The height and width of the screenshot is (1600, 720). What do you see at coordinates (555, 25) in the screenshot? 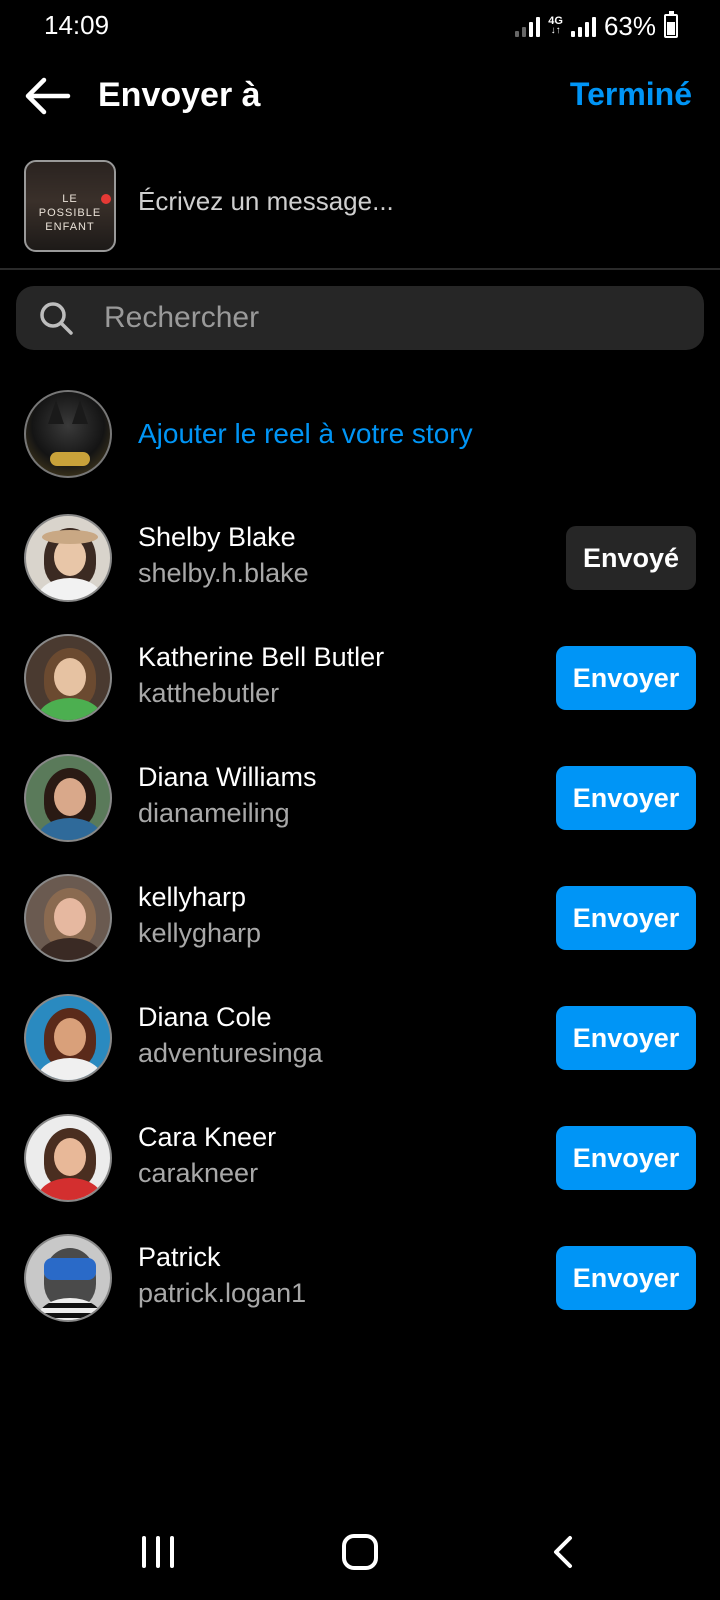
I see `network-4g-icon: 4G ↓↑` at bounding box center [555, 25].